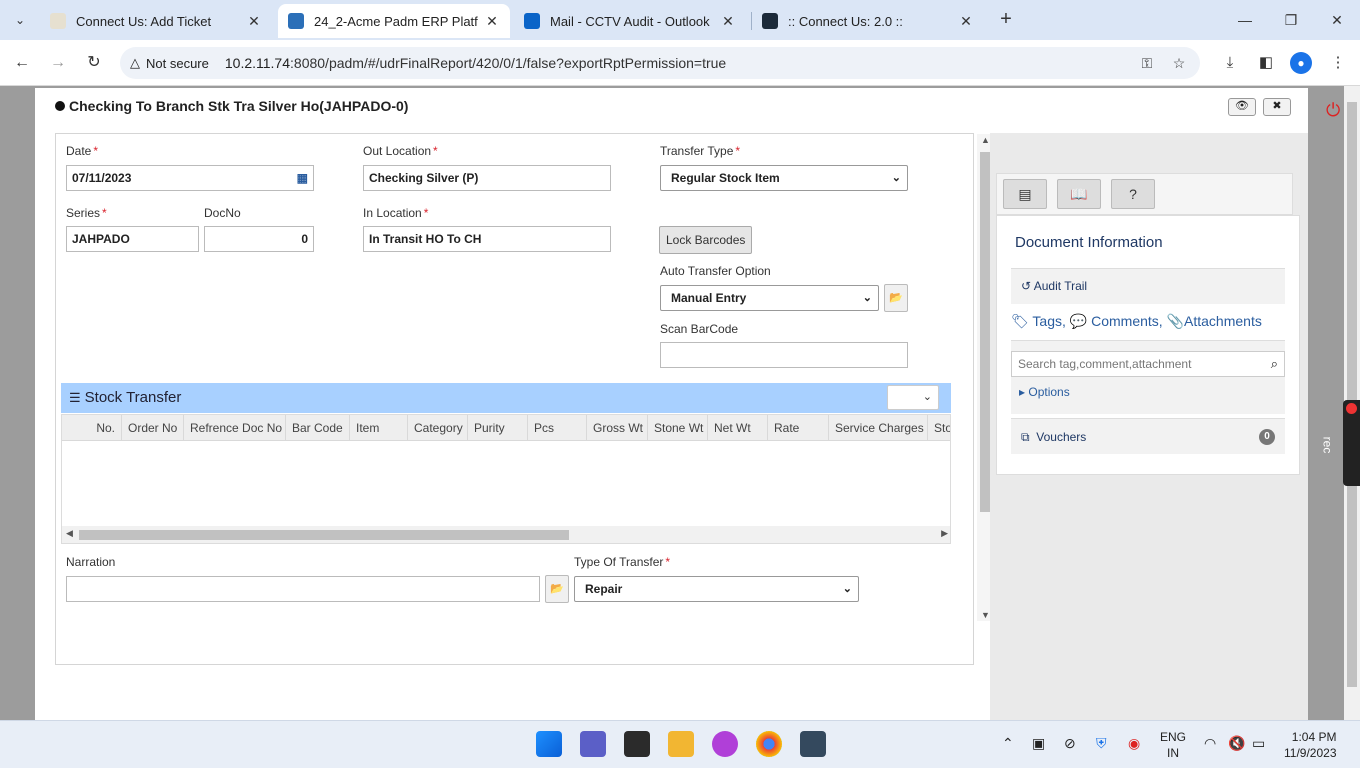  Describe the element at coordinates (1179, 63) in the screenshot. I see `bookmark-star-icon: ☆` at that location.